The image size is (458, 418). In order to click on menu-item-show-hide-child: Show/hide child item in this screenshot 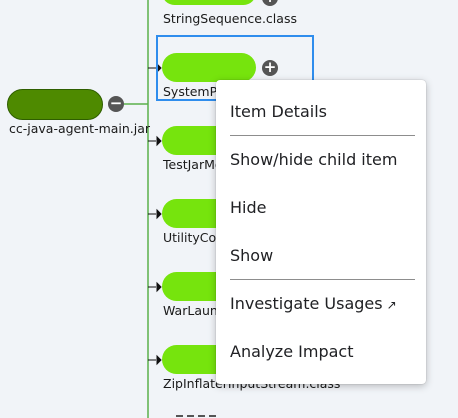, I will do `click(321, 160)`.